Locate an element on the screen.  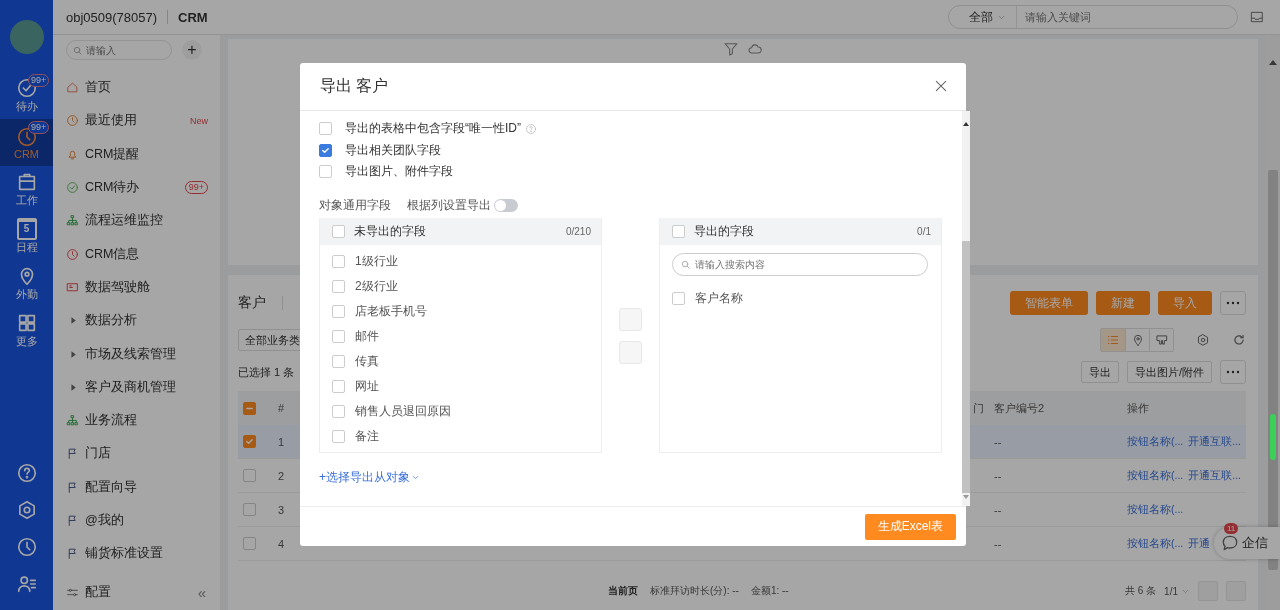
settings-icon is located at coordinates (1203, 340).